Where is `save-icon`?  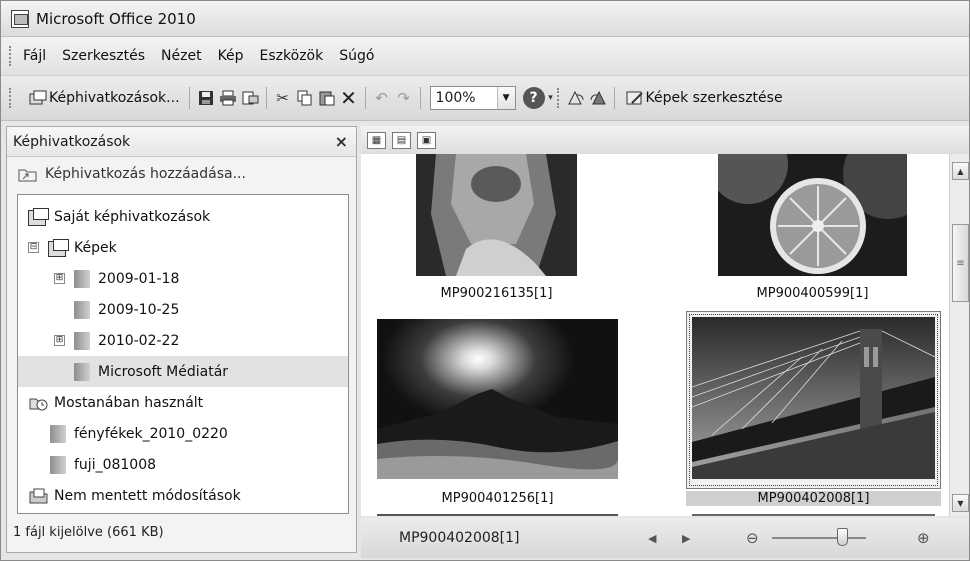 save-icon is located at coordinates (206, 98).